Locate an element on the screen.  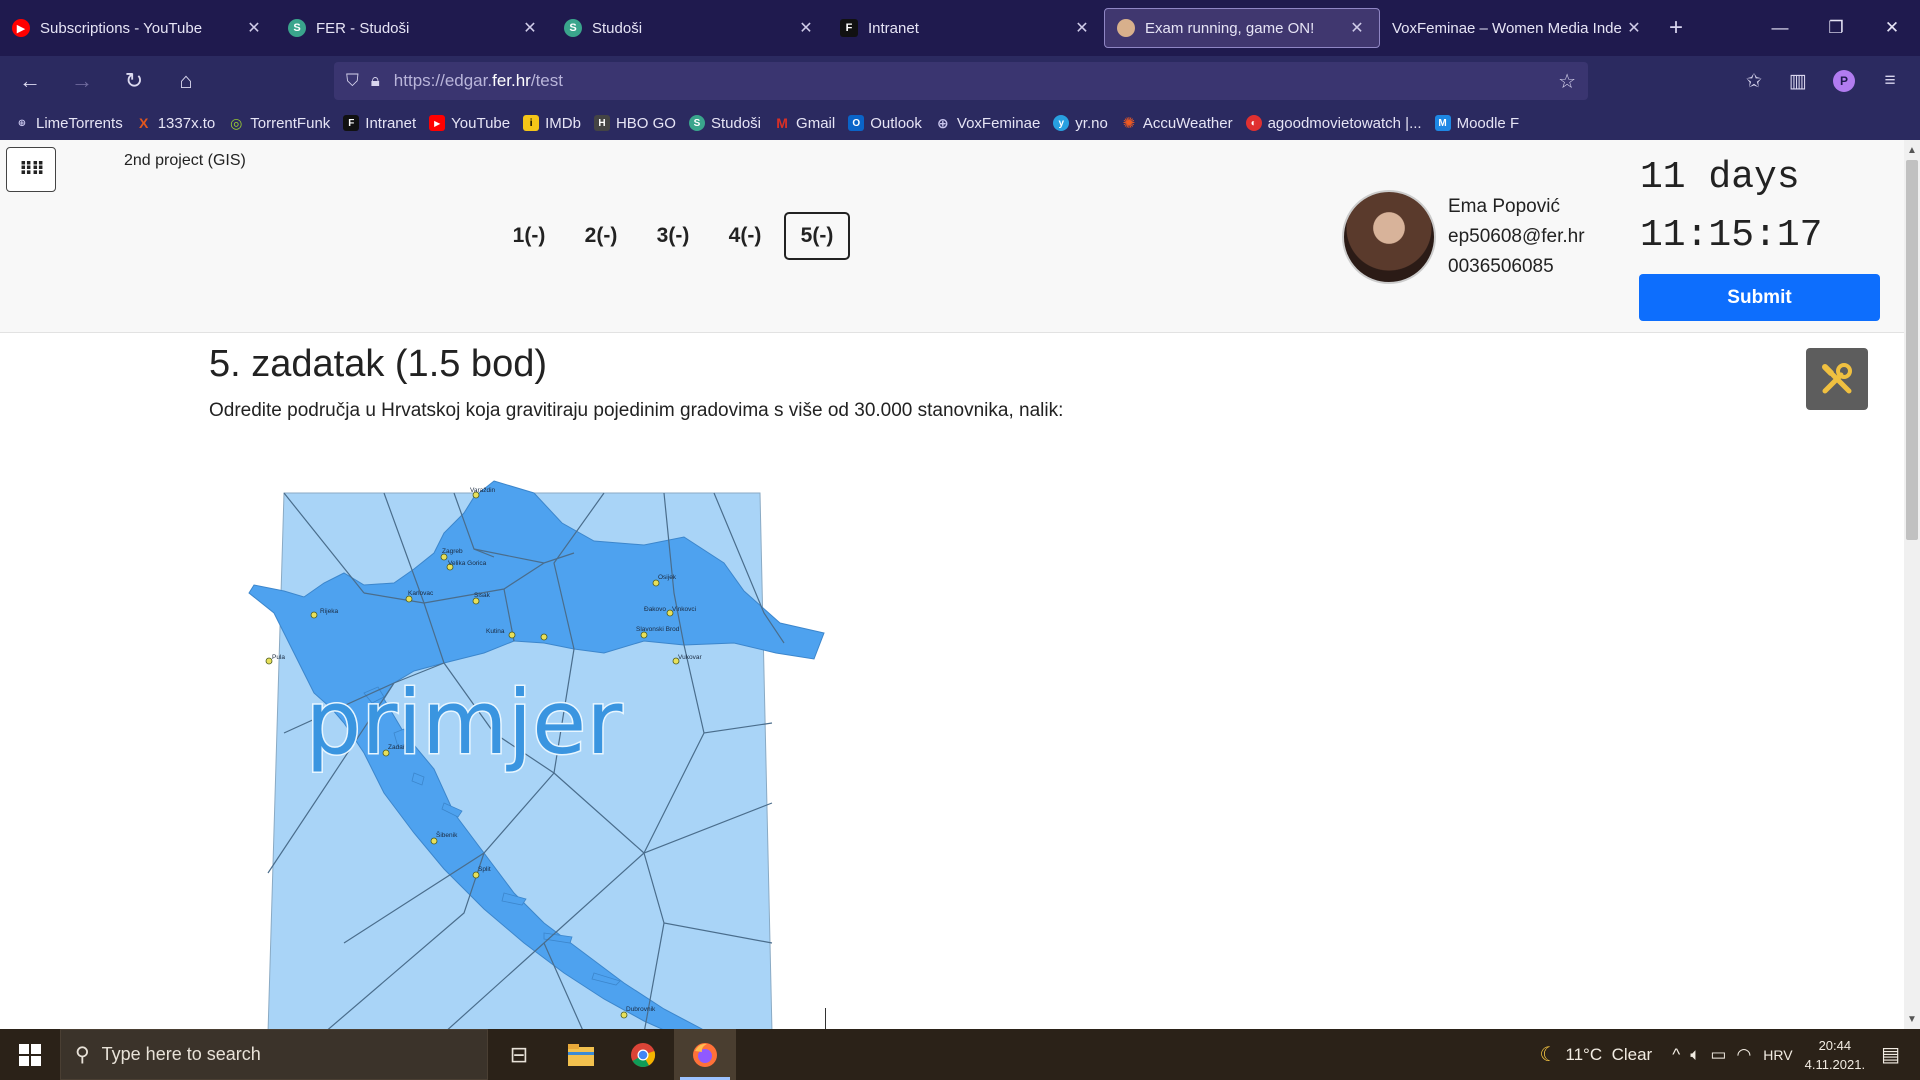
firefox-icon is located at coordinates (705, 1054).